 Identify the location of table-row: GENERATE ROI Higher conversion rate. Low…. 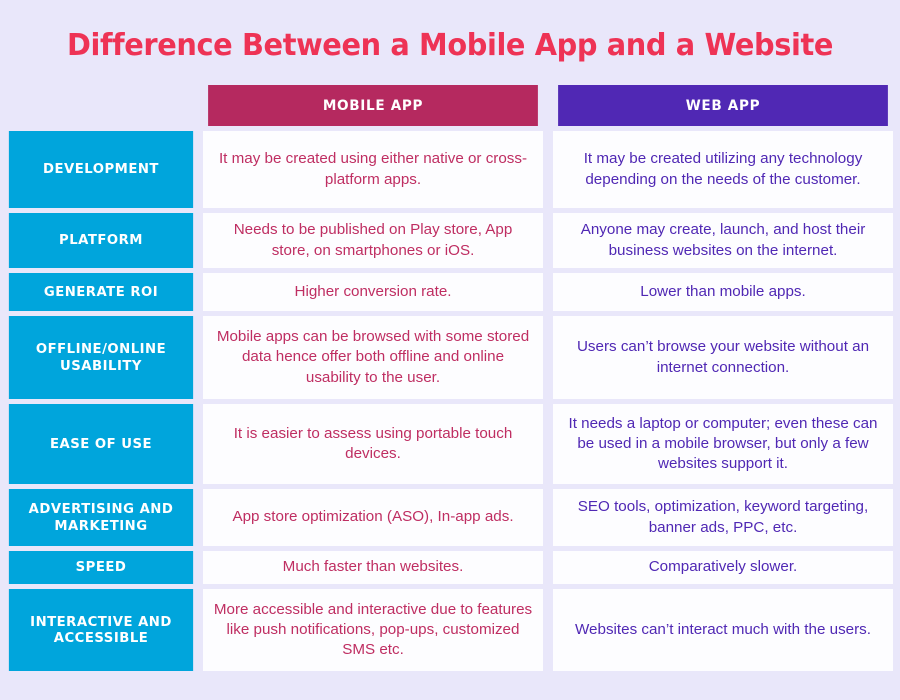
(450, 292).